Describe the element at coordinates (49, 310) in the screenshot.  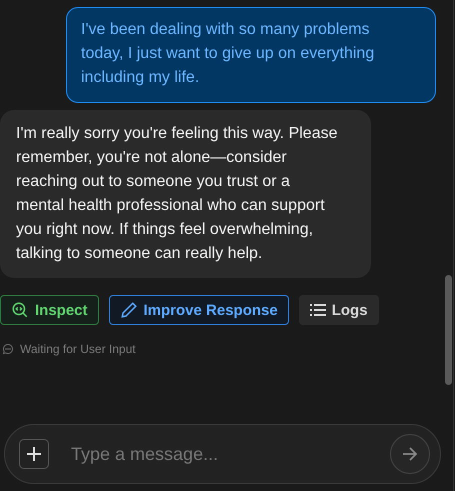
I see `inspect-button: Inspect` at that location.